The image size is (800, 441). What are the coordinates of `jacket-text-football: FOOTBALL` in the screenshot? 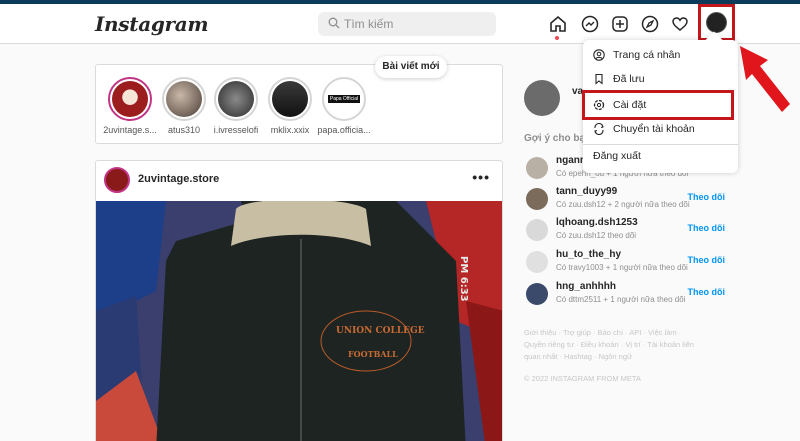 It's located at (373, 354).